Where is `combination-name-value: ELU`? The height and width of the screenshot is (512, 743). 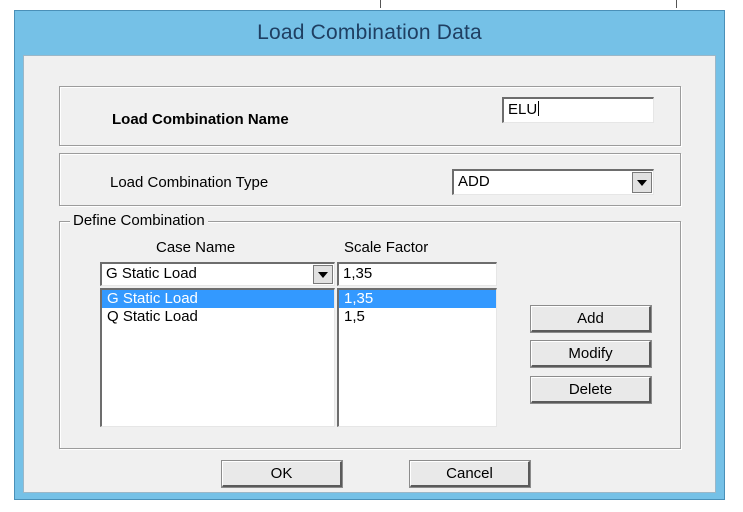
combination-name-value: ELU is located at coordinates (523, 109).